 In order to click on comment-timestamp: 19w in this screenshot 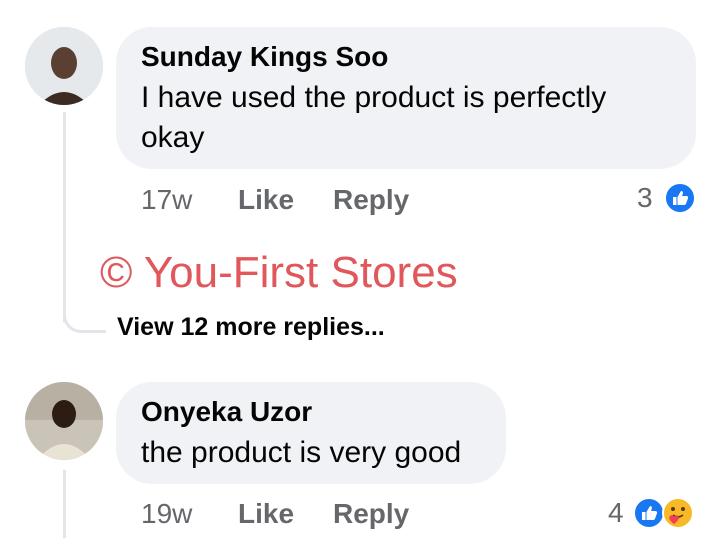, I will do `click(166, 514)`.